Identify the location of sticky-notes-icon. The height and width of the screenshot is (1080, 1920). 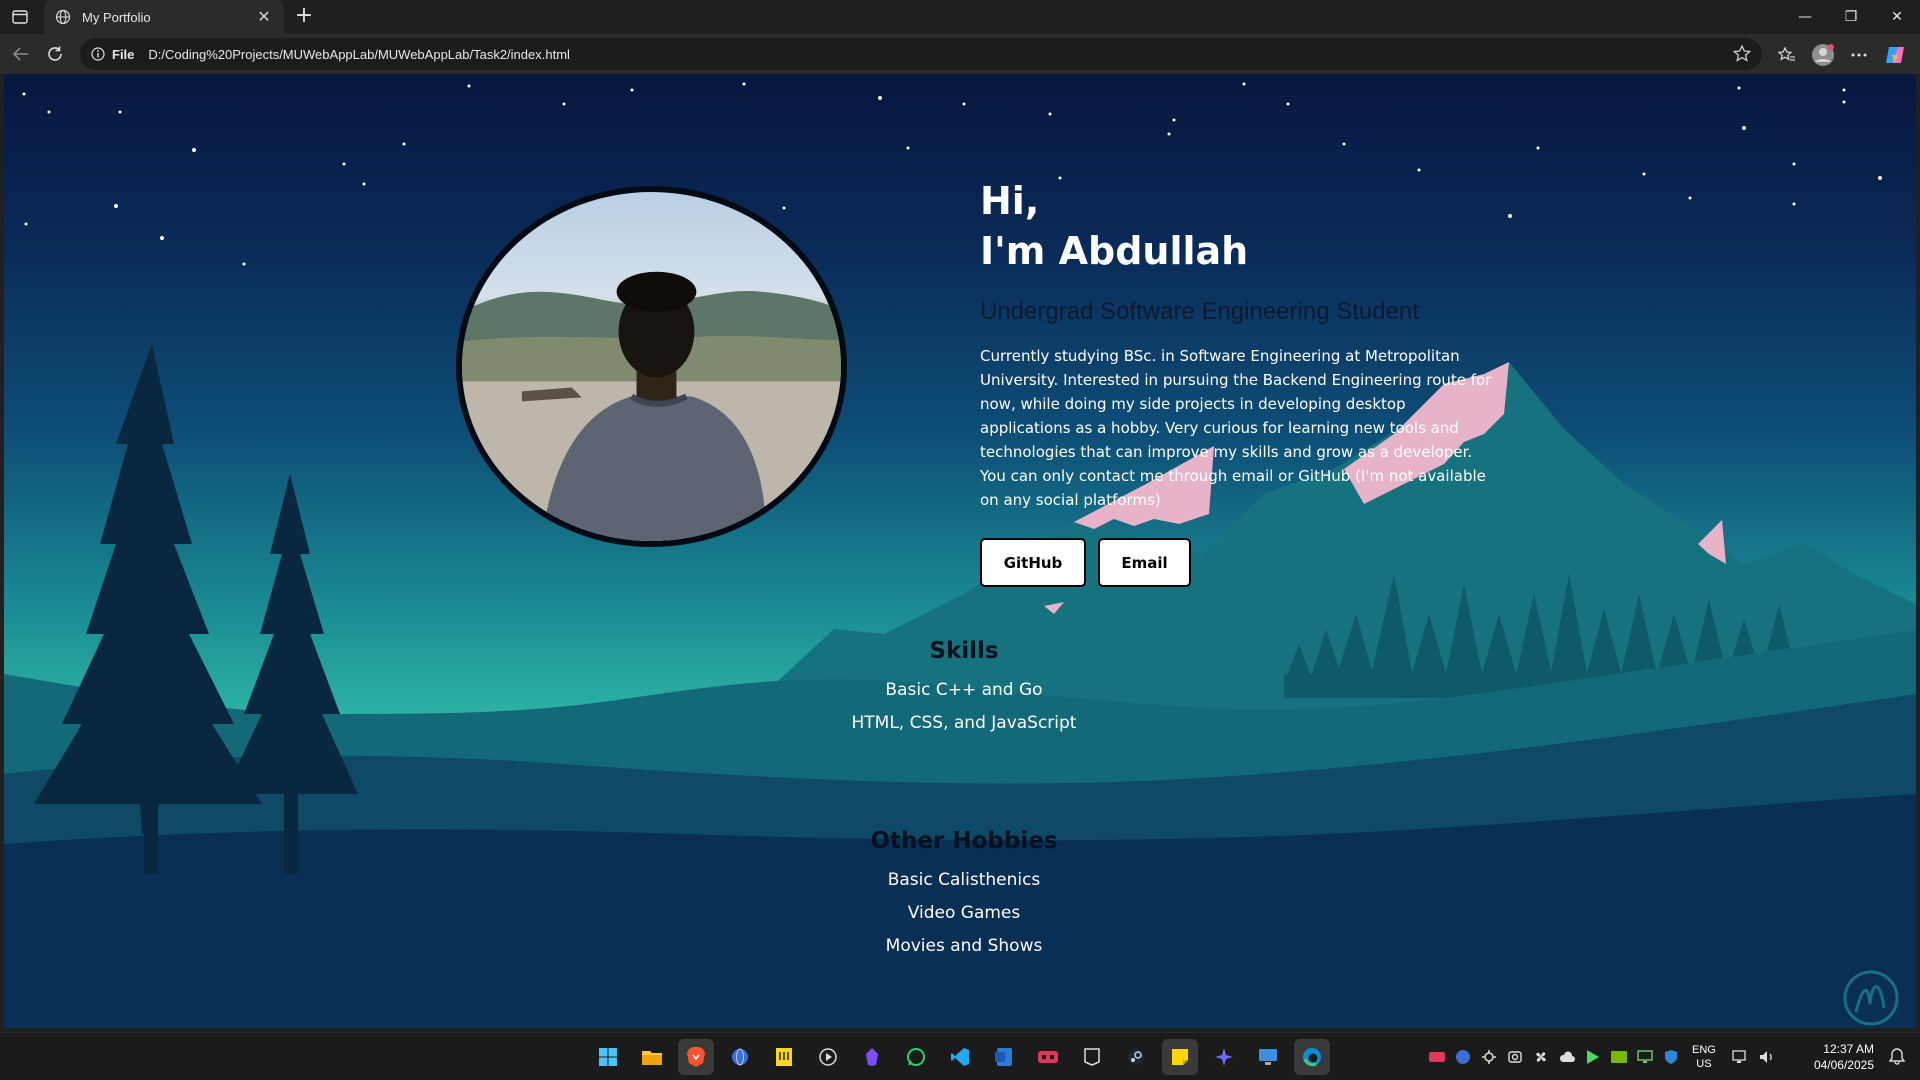
(1180, 1057).